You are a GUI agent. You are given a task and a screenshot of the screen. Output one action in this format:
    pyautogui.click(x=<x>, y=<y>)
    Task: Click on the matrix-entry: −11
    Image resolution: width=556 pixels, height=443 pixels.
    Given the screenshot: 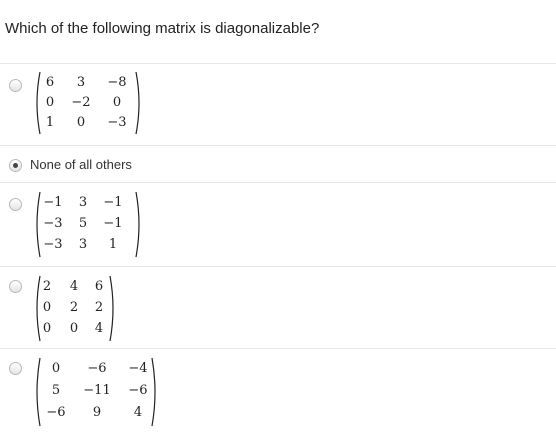 What is the action you would take?
    pyautogui.click(x=97, y=390)
    